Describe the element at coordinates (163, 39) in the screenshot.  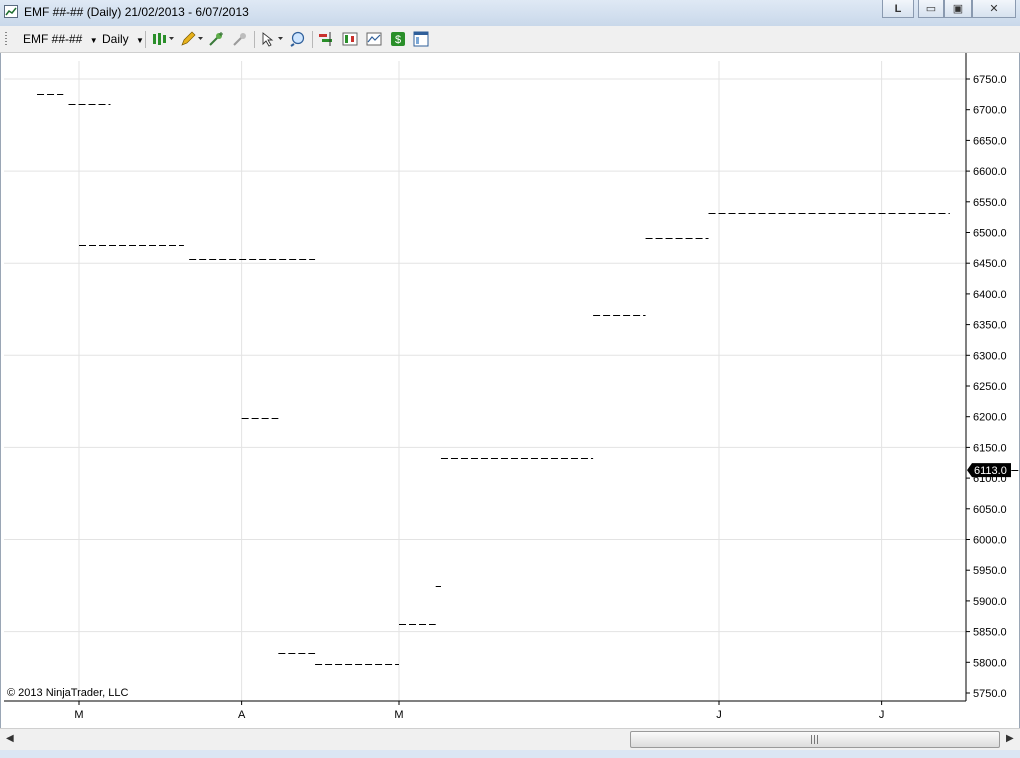
I see `bar-type-icon` at that location.